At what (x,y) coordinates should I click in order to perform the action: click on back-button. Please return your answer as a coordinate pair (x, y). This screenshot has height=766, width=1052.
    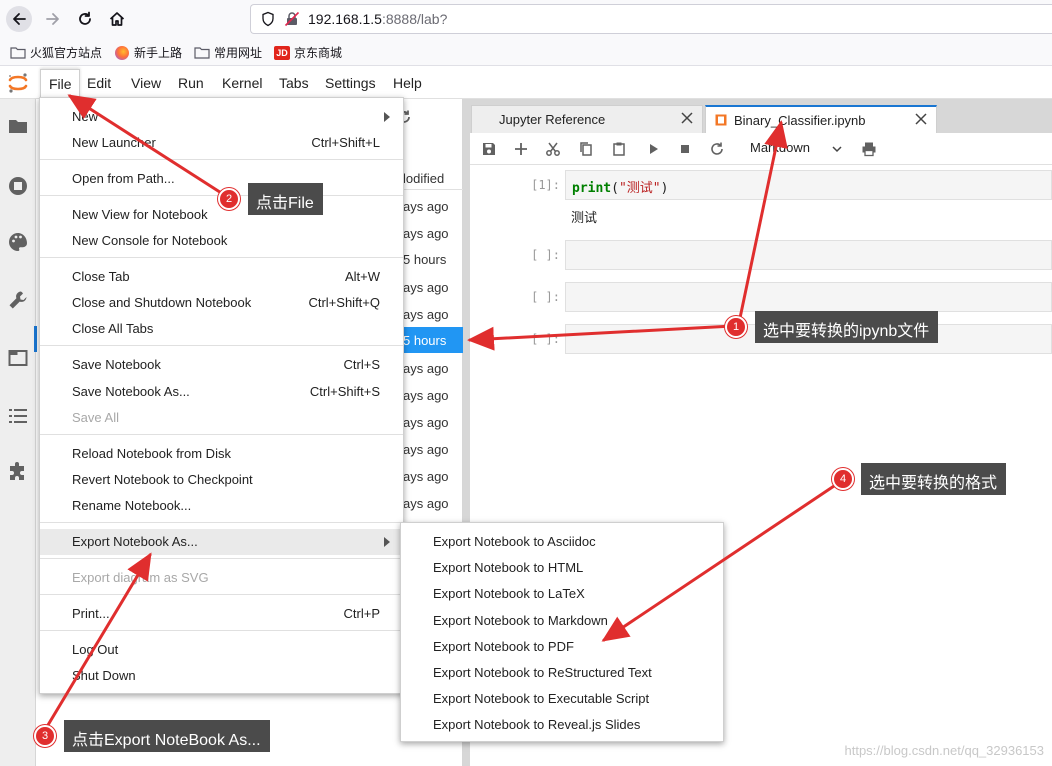
    Looking at the image, I should click on (19, 19).